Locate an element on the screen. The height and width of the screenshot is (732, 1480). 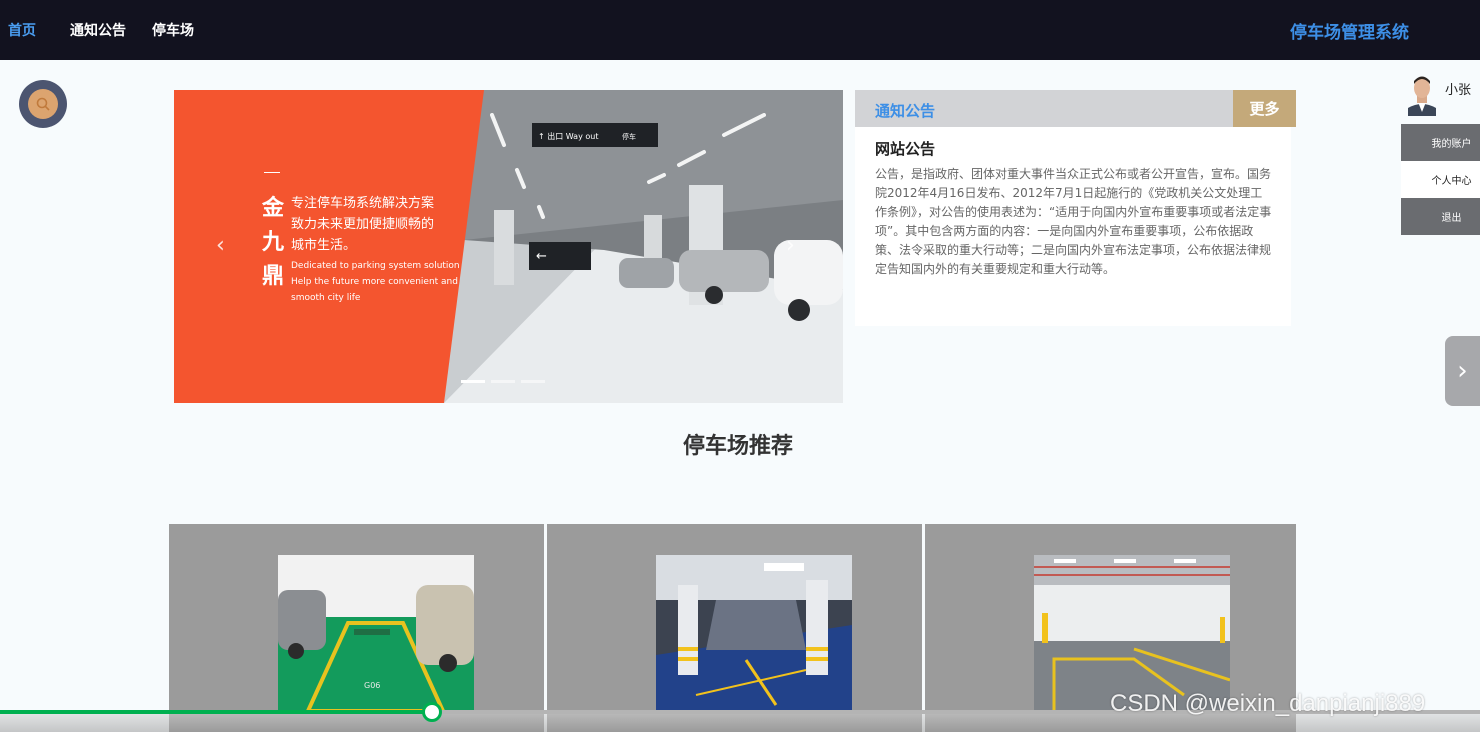
search-icon is located at coordinates (43, 104).